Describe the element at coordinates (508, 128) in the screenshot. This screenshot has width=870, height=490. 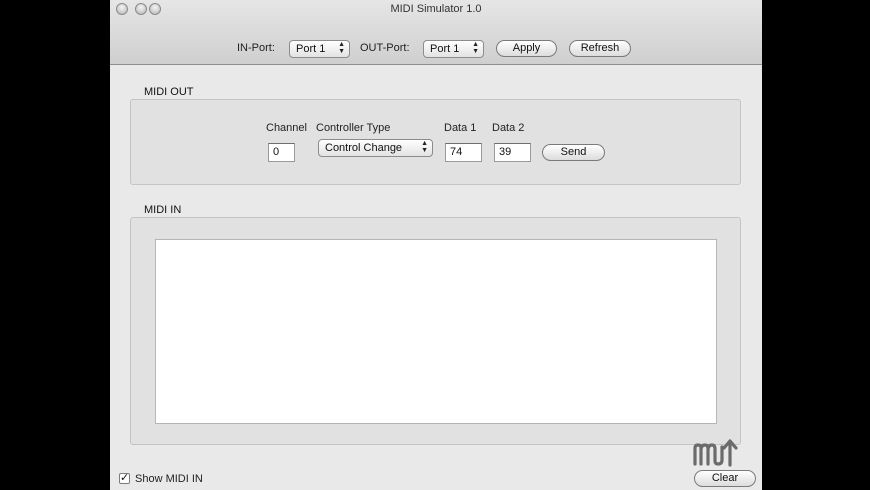
I see `data2-label: Data 2` at that location.